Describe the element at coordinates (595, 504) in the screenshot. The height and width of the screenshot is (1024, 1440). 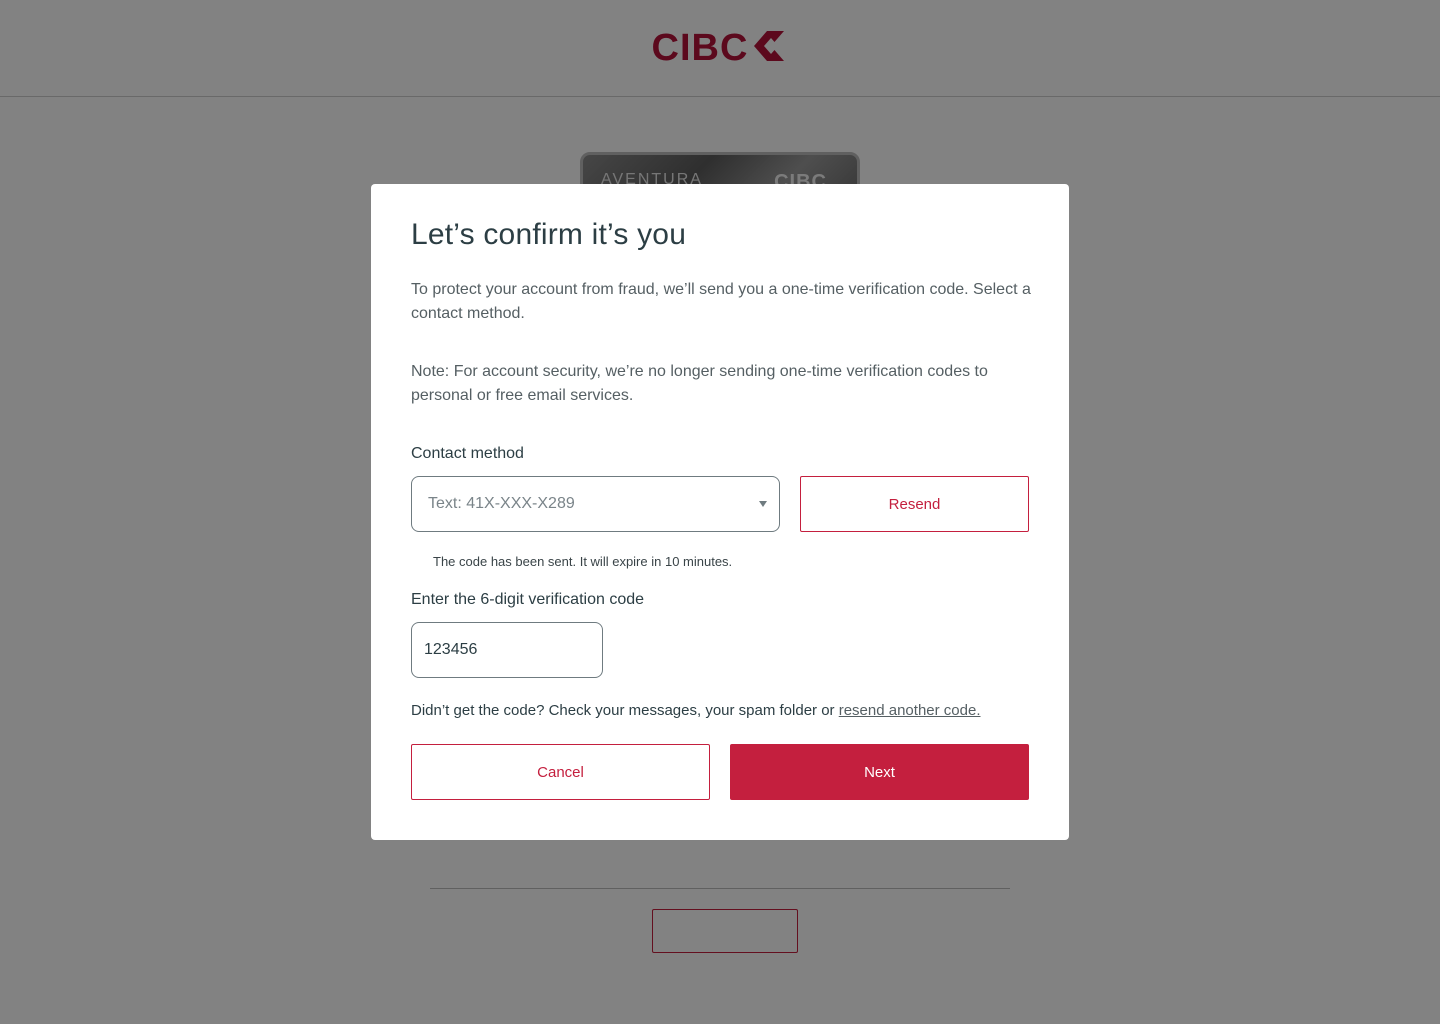
I see `contact-method-select: Text: 41X-XXX-X289` at that location.